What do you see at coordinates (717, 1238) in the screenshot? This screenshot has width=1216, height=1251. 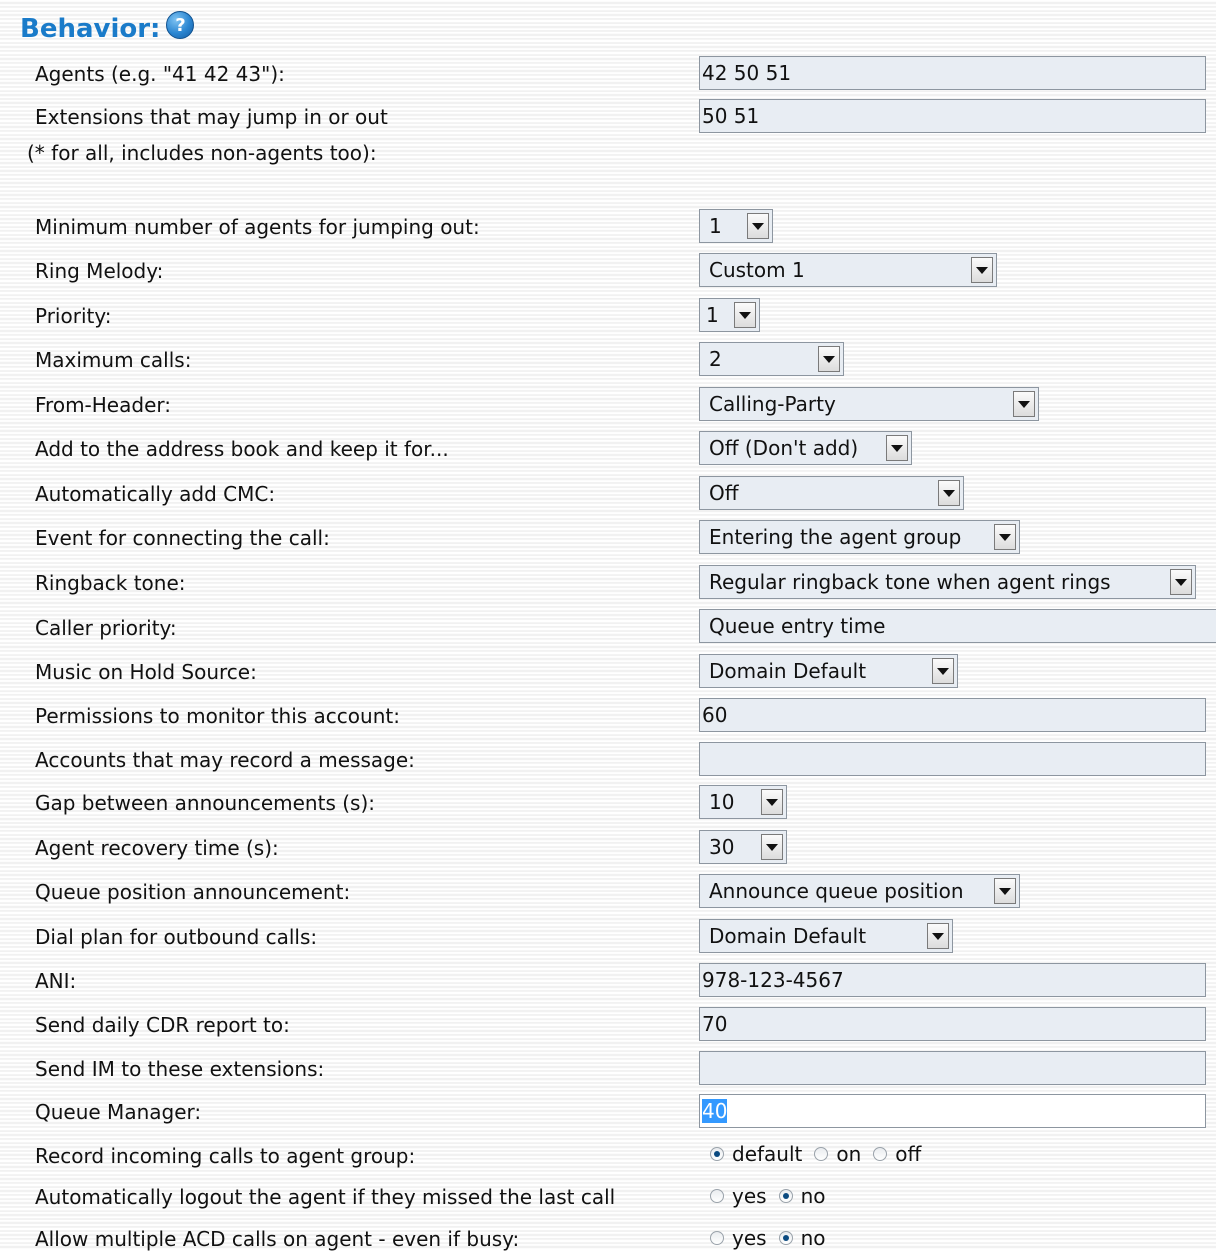 I see `multi-acd-yes-radio` at bounding box center [717, 1238].